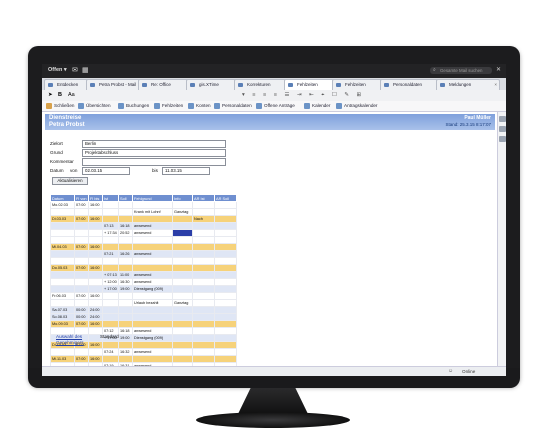 The width and height of the screenshot is (546, 444). I want to click on table-cell: + 12:00, so click(110, 282).